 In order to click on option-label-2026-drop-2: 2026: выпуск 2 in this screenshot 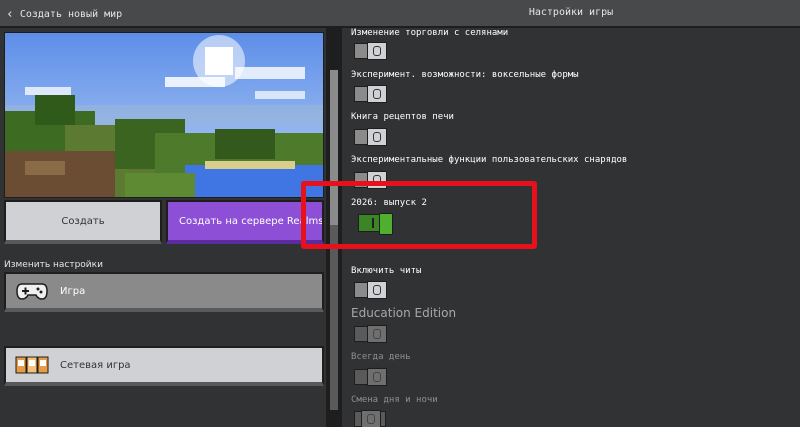, I will do `click(389, 203)`.